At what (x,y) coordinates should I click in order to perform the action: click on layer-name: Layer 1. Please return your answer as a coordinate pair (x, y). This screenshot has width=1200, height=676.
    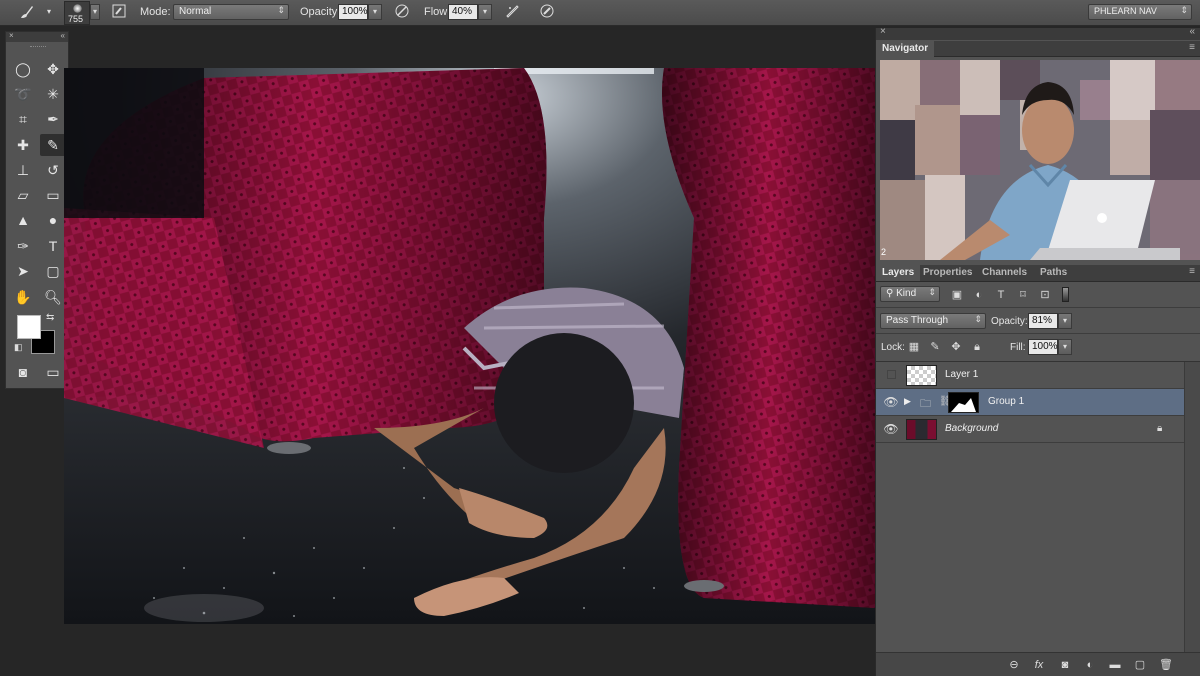
    Looking at the image, I should click on (961, 374).